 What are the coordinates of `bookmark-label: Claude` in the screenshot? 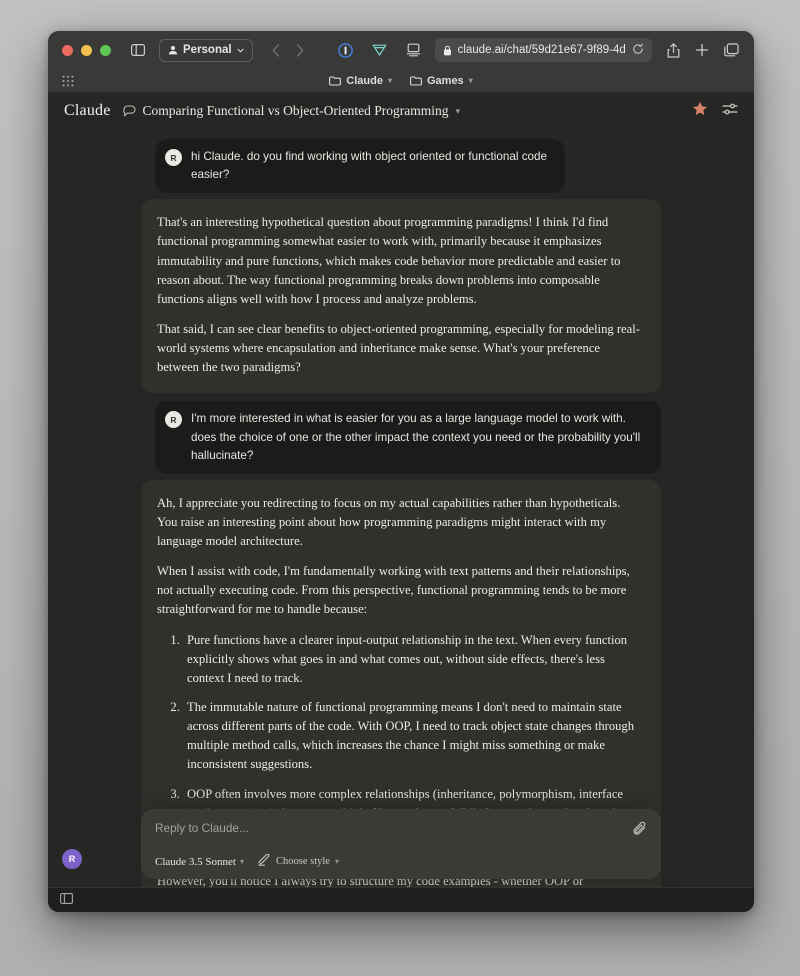 It's located at (364, 80).